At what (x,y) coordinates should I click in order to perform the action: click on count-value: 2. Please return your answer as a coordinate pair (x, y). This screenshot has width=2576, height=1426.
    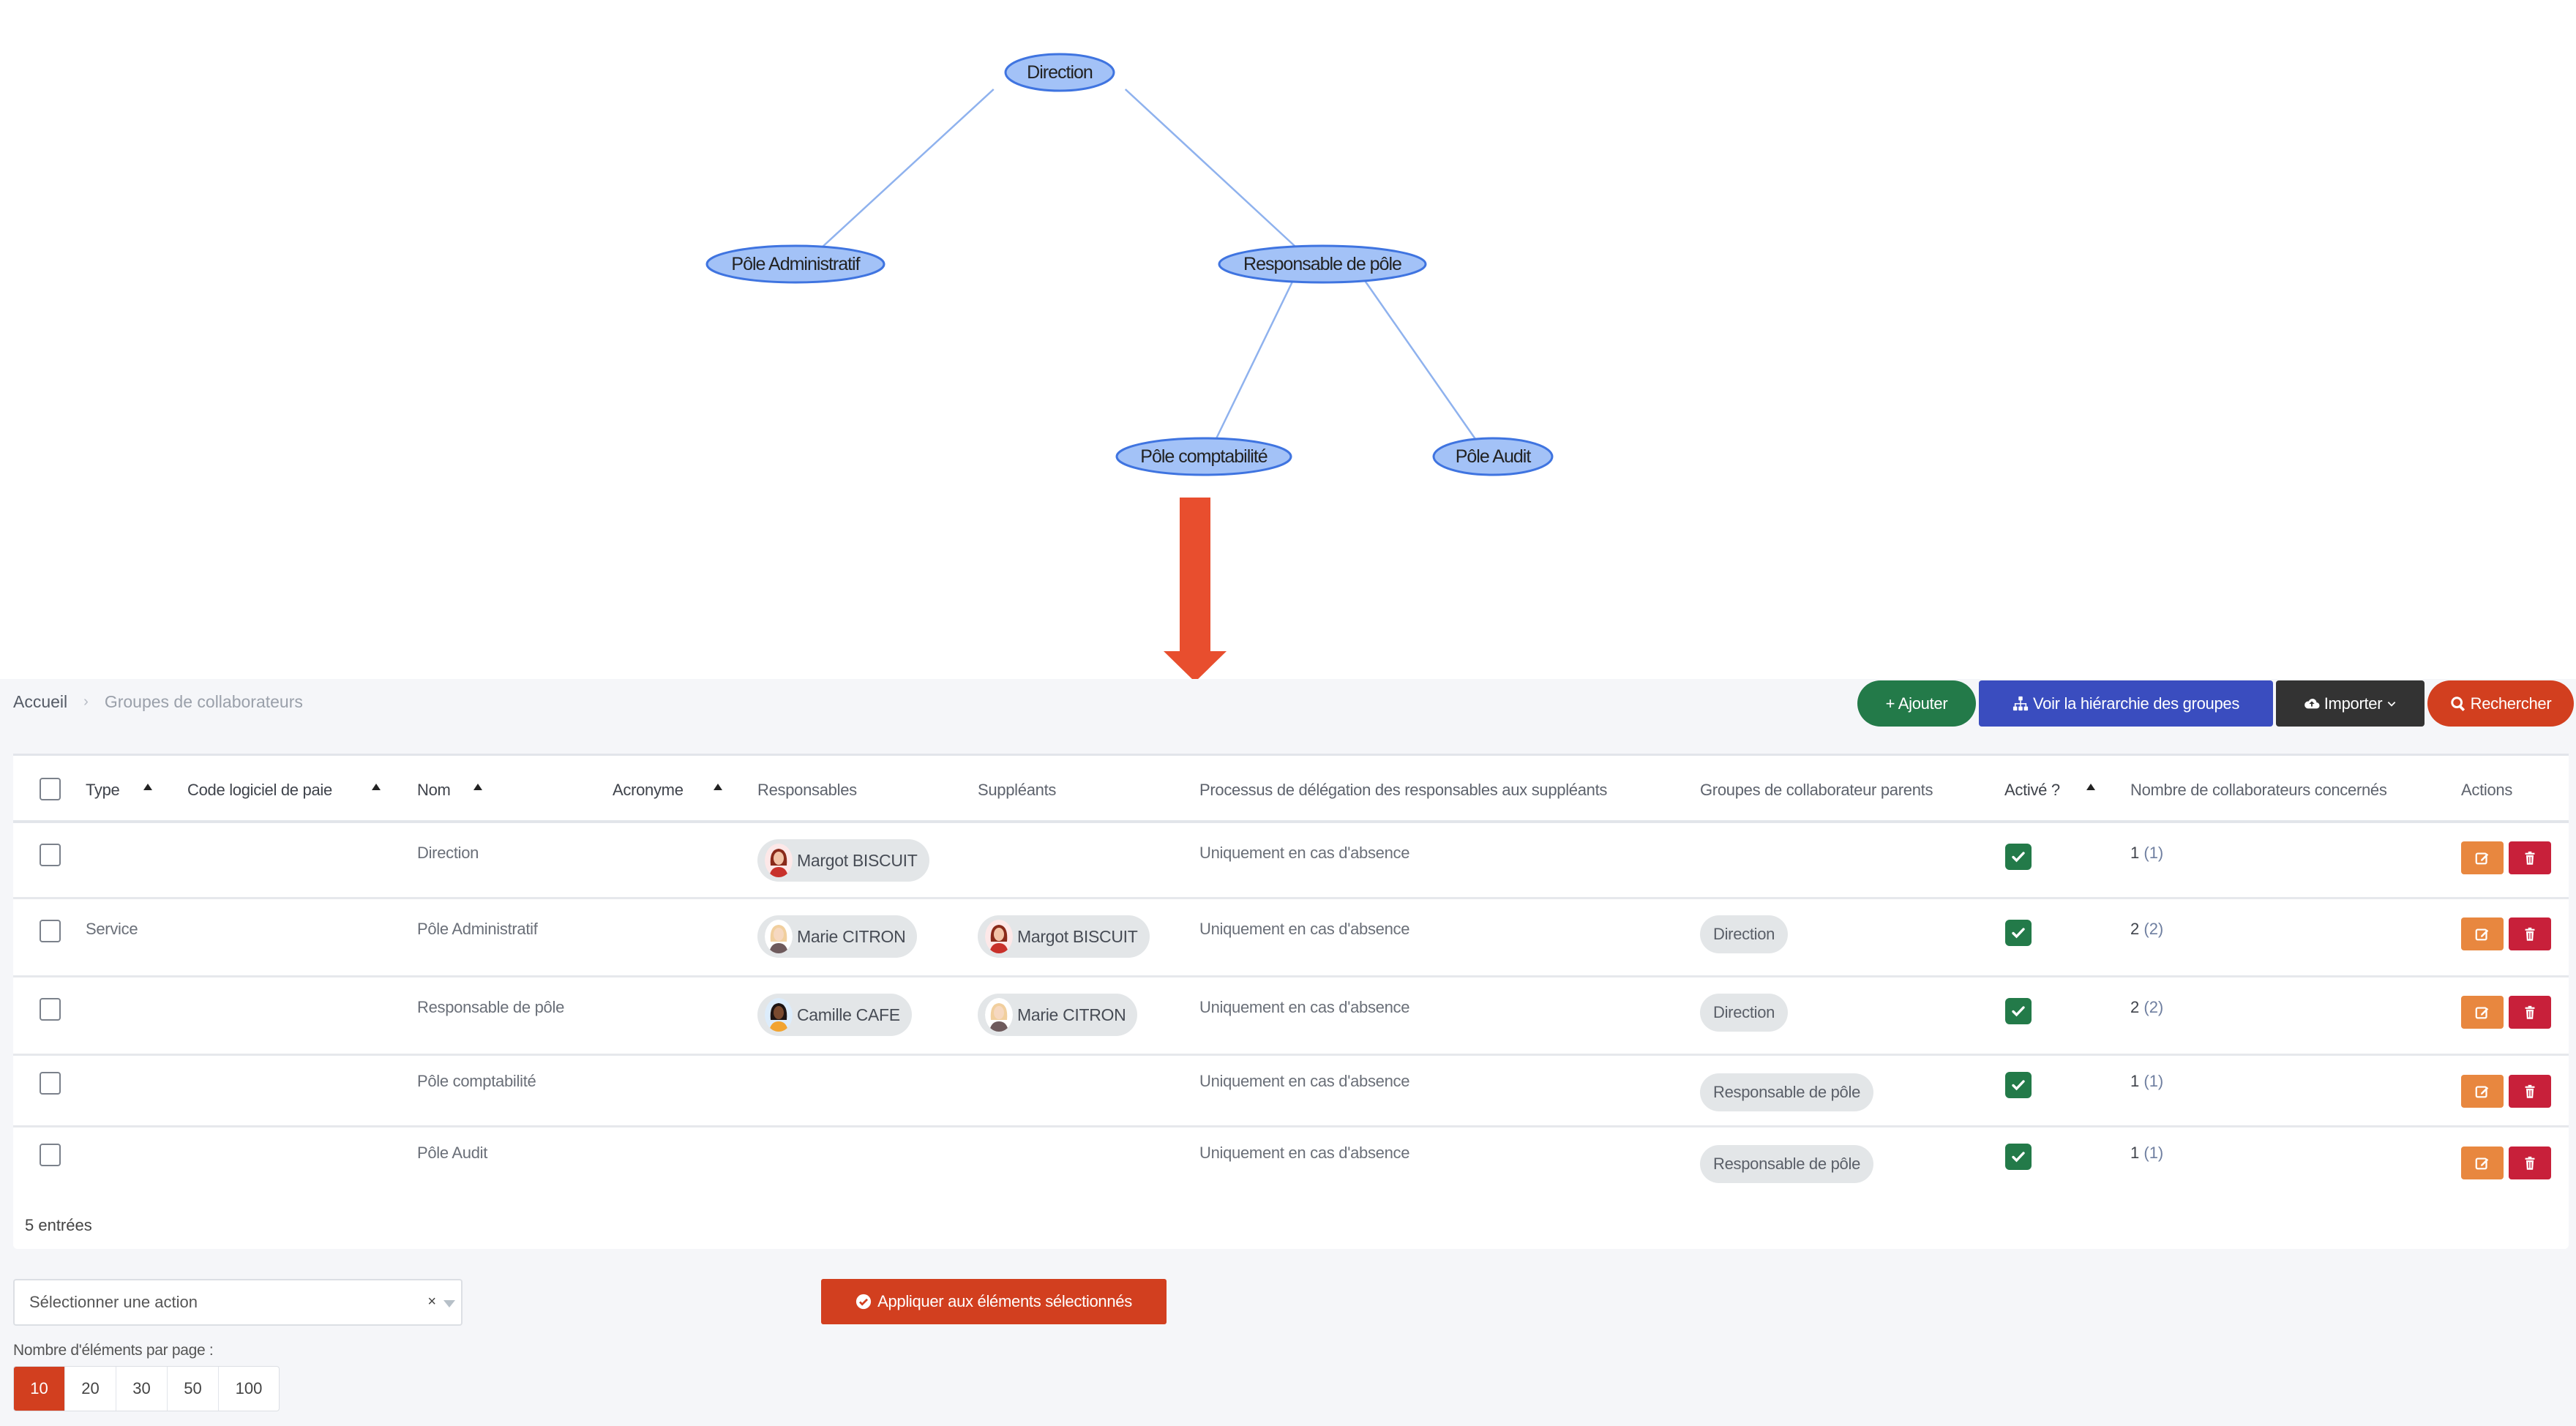
    Looking at the image, I should click on (2135, 1007).